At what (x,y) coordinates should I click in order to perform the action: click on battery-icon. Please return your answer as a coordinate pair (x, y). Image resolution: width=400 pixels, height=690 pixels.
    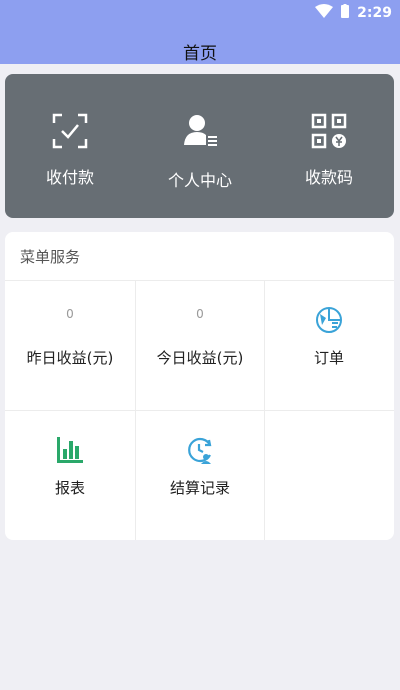
    Looking at the image, I should click on (345, 13).